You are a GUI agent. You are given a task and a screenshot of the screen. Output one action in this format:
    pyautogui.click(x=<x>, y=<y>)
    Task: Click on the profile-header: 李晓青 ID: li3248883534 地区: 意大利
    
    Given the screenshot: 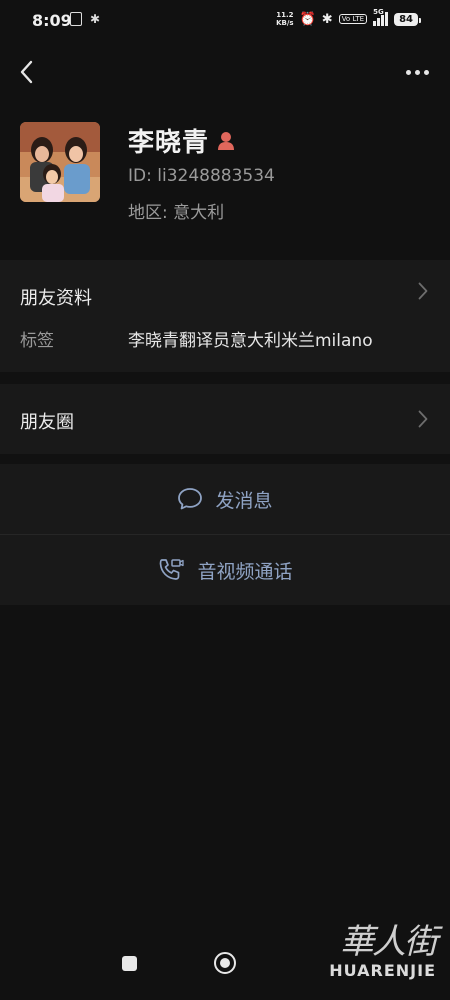 What is the action you would take?
    pyautogui.click(x=225, y=172)
    